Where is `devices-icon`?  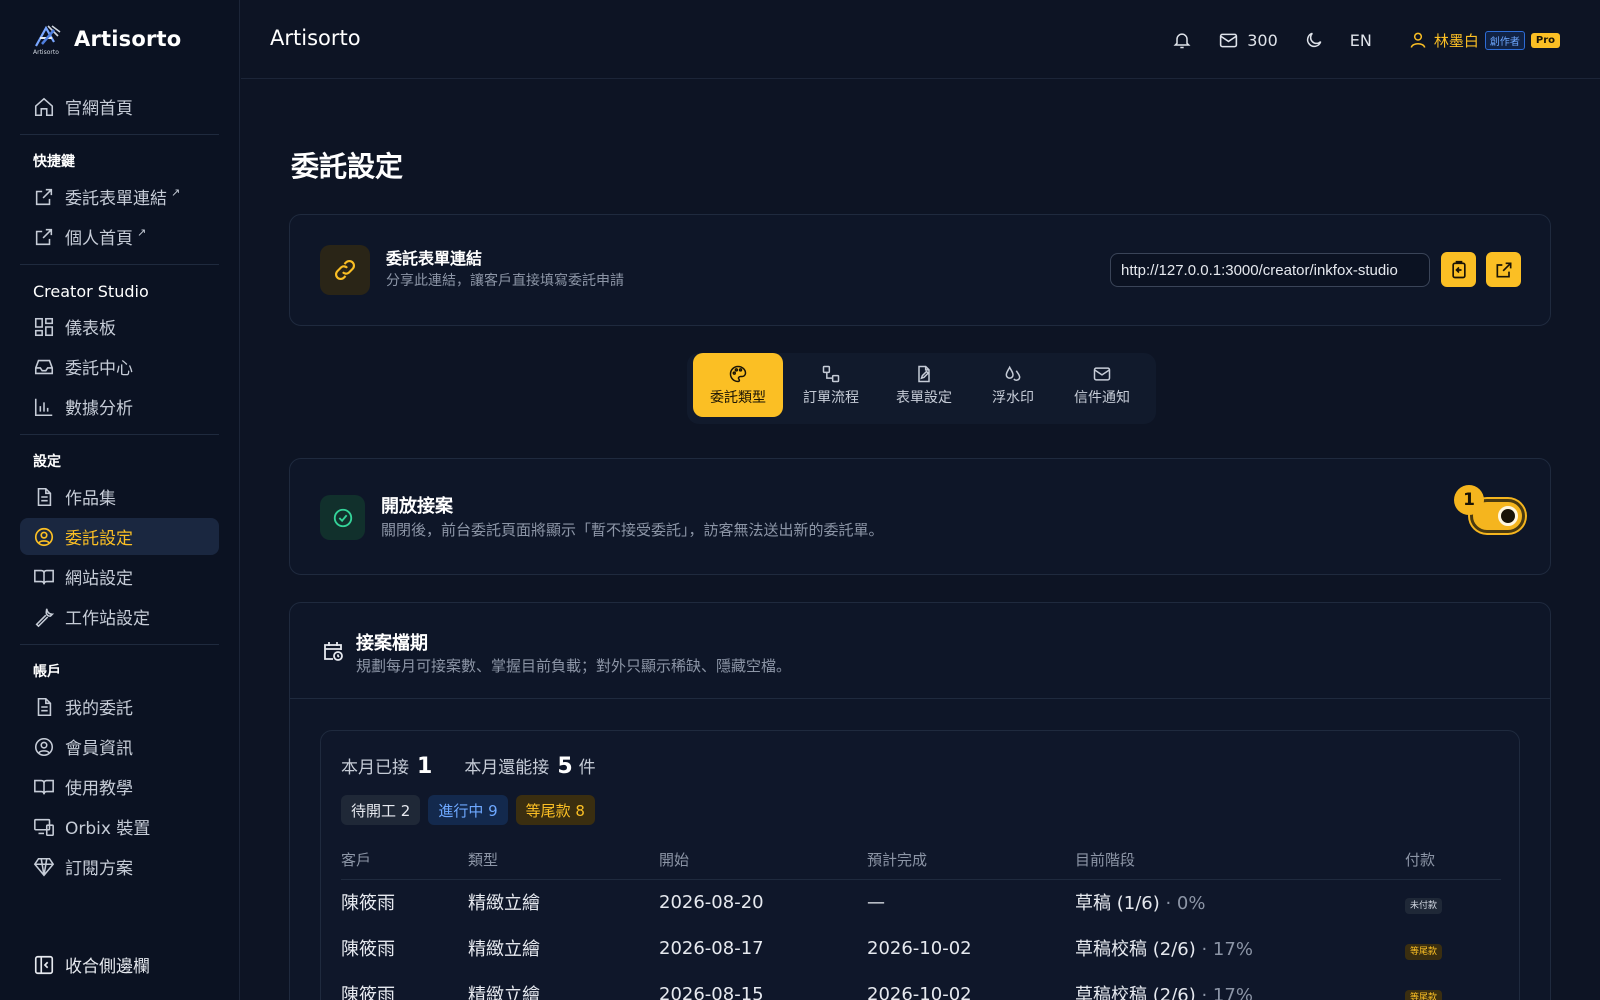 devices-icon is located at coordinates (44, 827).